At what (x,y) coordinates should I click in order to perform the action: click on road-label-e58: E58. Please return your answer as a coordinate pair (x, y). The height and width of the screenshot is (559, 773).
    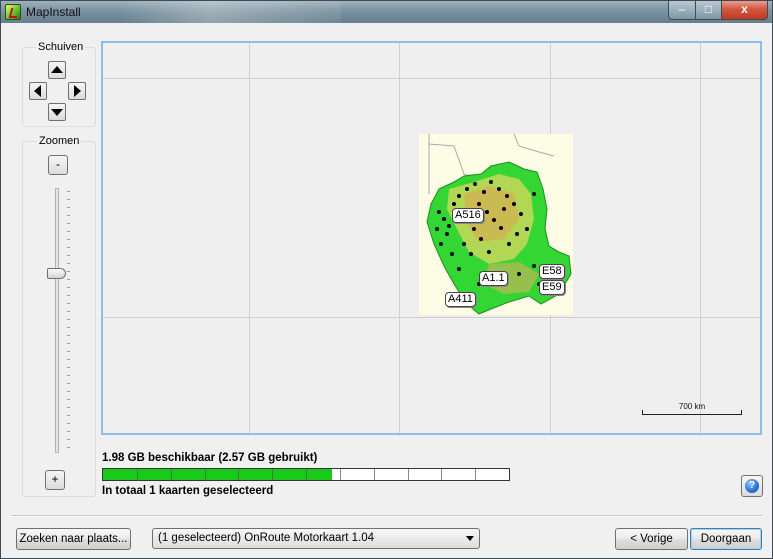
    Looking at the image, I should click on (552, 271).